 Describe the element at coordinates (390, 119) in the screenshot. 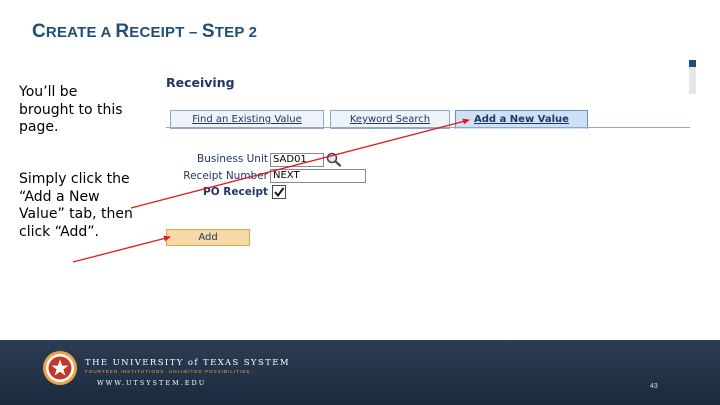

I see `tab-keyword-search-label: Keyword Search` at that location.